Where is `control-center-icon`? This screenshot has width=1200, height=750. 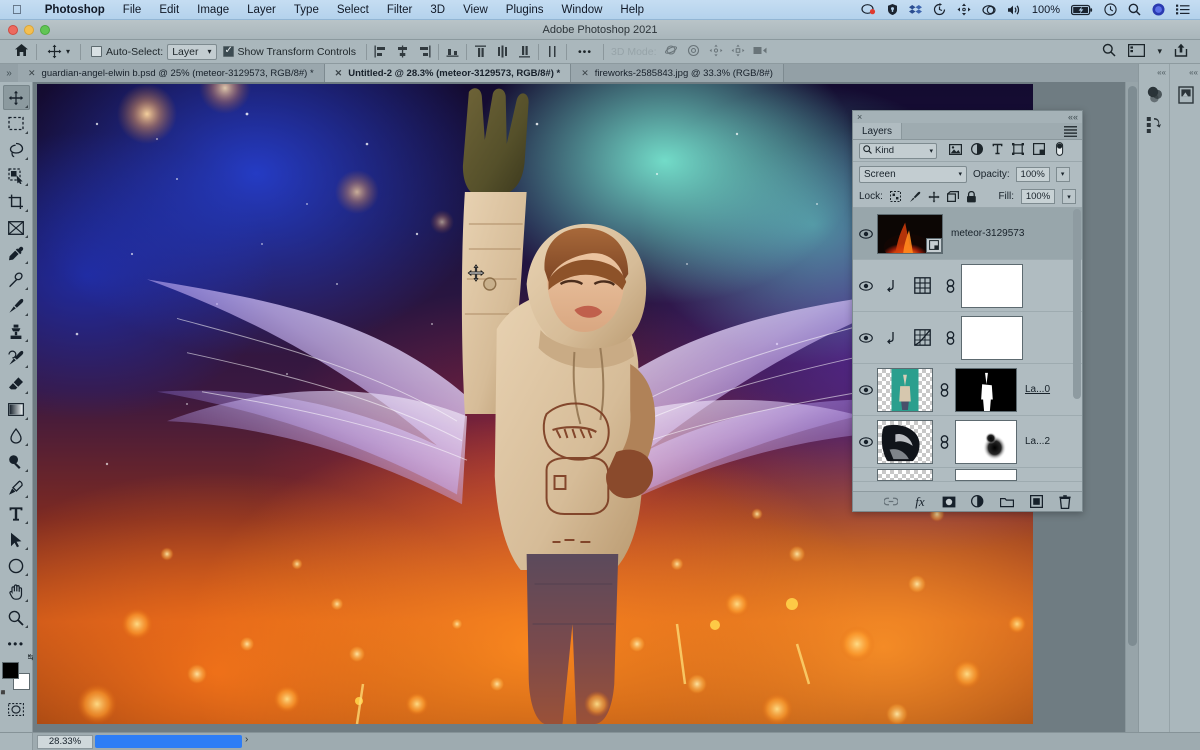
control-center-icon is located at coordinates (1183, 9).